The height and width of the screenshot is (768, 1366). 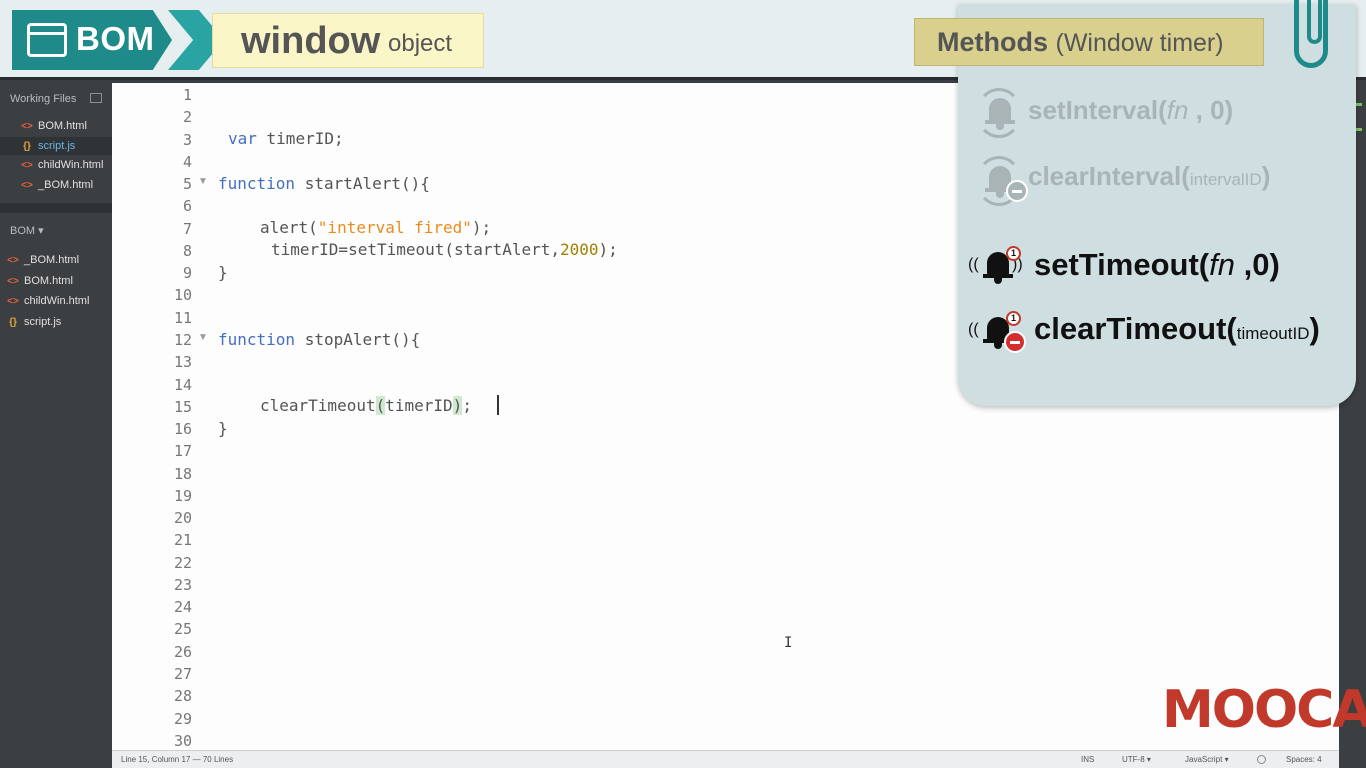 What do you see at coordinates (182, 629) in the screenshot?
I see `line-number: 25` at bounding box center [182, 629].